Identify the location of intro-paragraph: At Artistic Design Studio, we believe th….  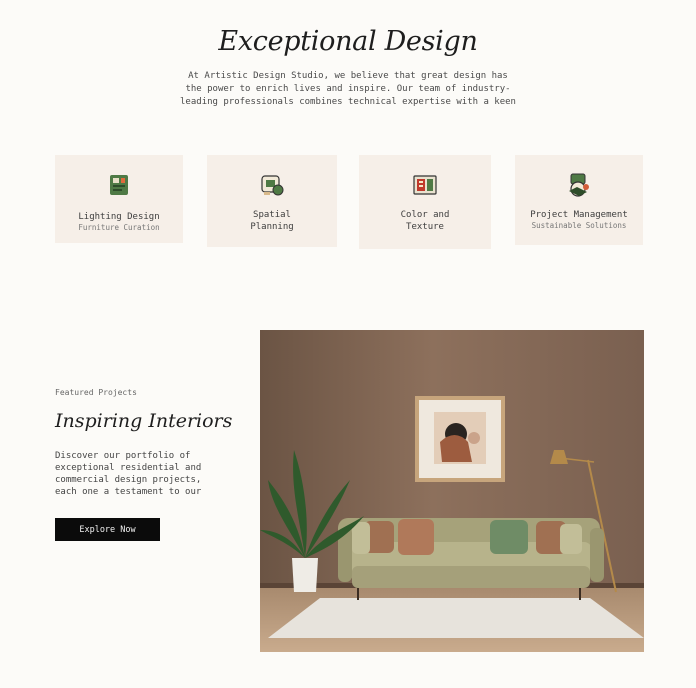
(348, 89).